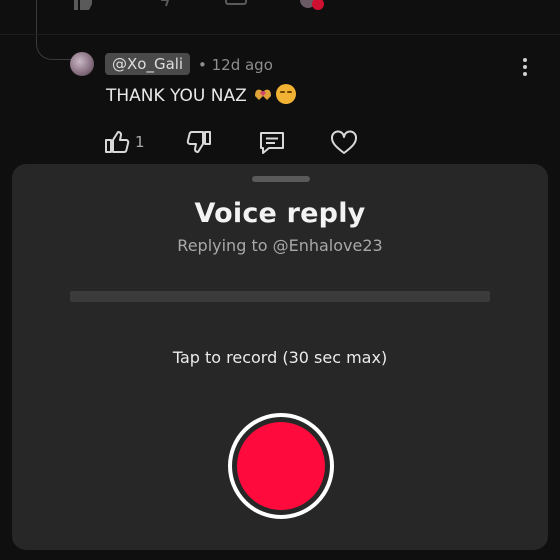  I want to click on smiling-face-icon, so click(285, 94).